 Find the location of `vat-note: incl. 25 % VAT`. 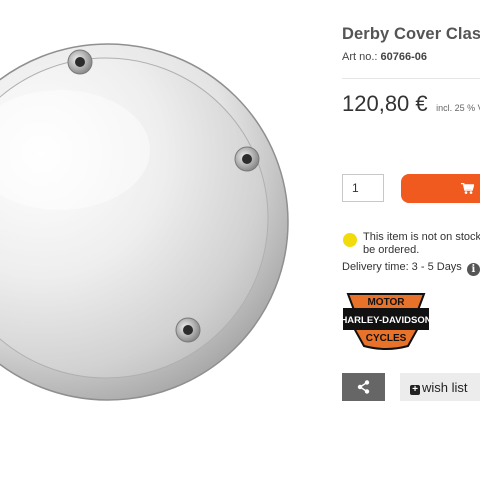

vat-note: incl. 25 % VAT is located at coordinates (458, 108).